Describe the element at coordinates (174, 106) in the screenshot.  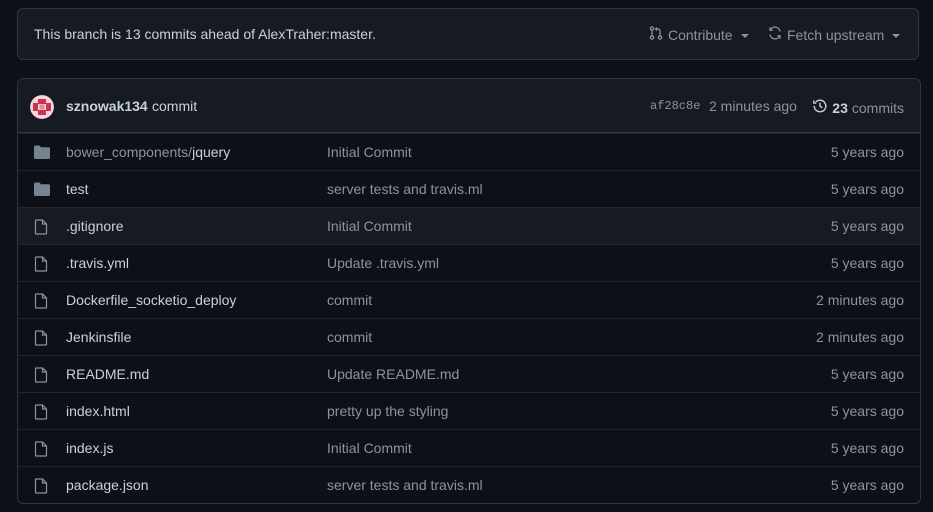
I see `commit-message: commit` at that location.